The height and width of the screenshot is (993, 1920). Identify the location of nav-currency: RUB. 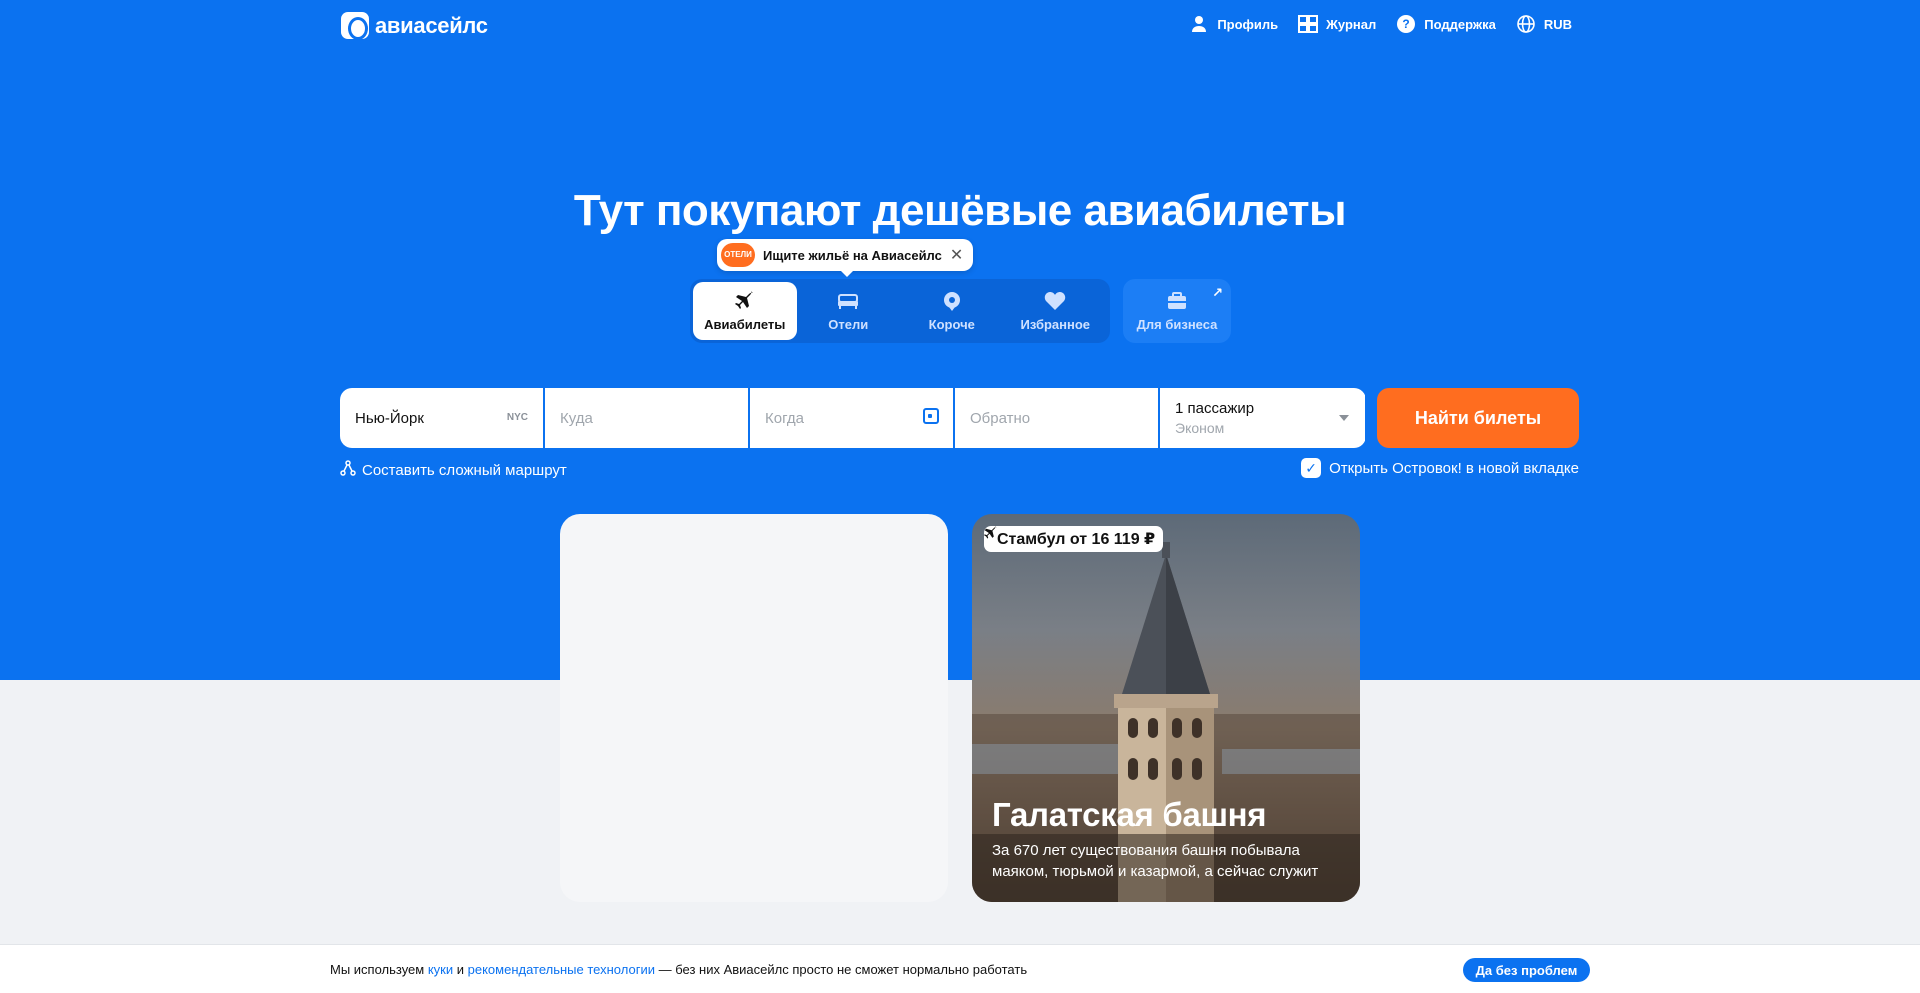
(1544, 24).